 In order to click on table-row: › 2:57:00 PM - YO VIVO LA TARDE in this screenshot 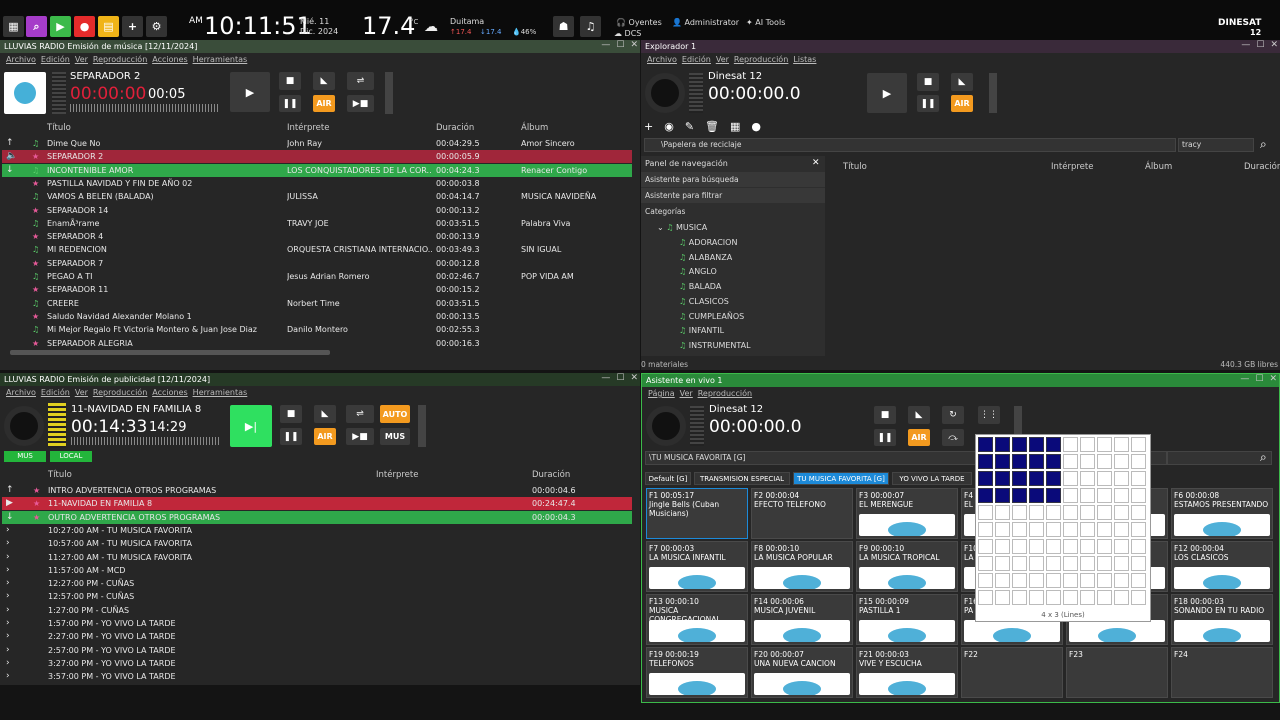, I will do `click(317, 650)`.